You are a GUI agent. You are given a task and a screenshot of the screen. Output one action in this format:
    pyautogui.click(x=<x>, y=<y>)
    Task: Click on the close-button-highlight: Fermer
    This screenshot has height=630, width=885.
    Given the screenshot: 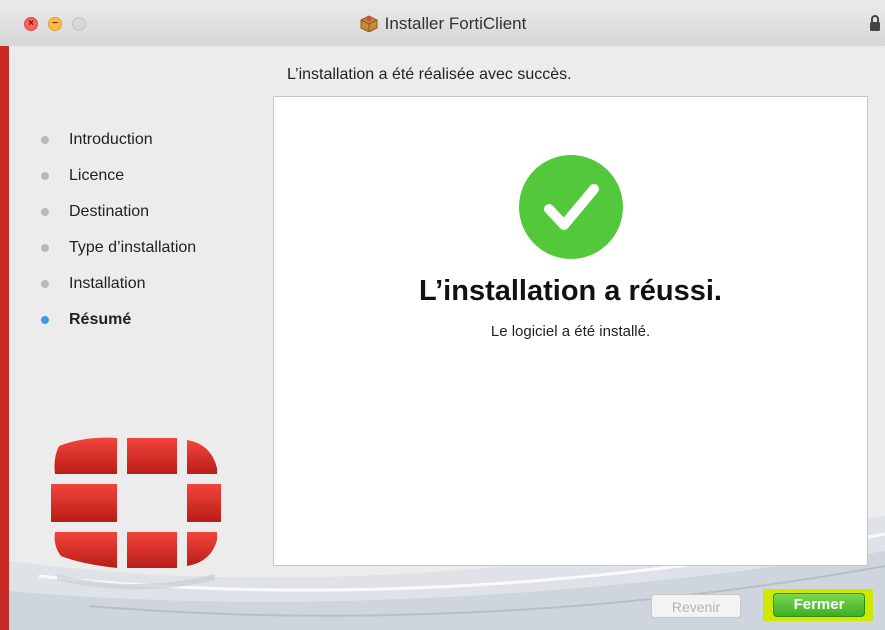 What is the action you would take?
    pyautogui.click(x=818, y=605)
    